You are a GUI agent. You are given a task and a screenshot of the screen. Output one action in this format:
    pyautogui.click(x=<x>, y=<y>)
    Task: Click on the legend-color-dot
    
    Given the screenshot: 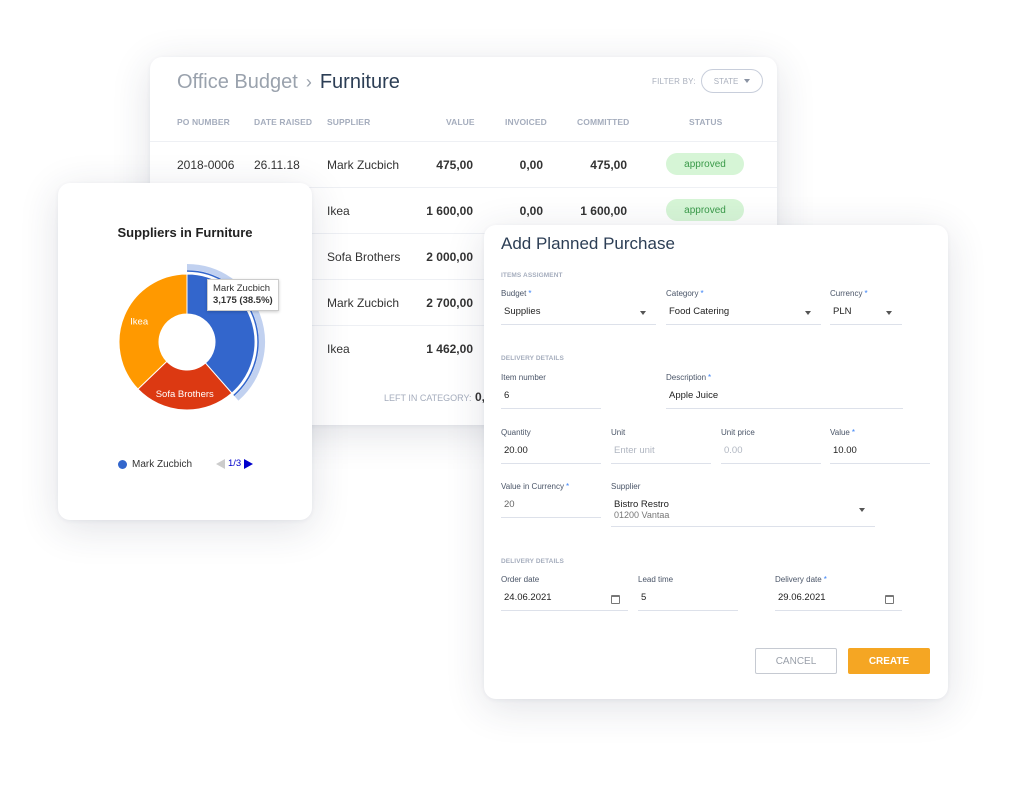 What is the action you would take?
    pyautogui.click(x=122, y=464)
    